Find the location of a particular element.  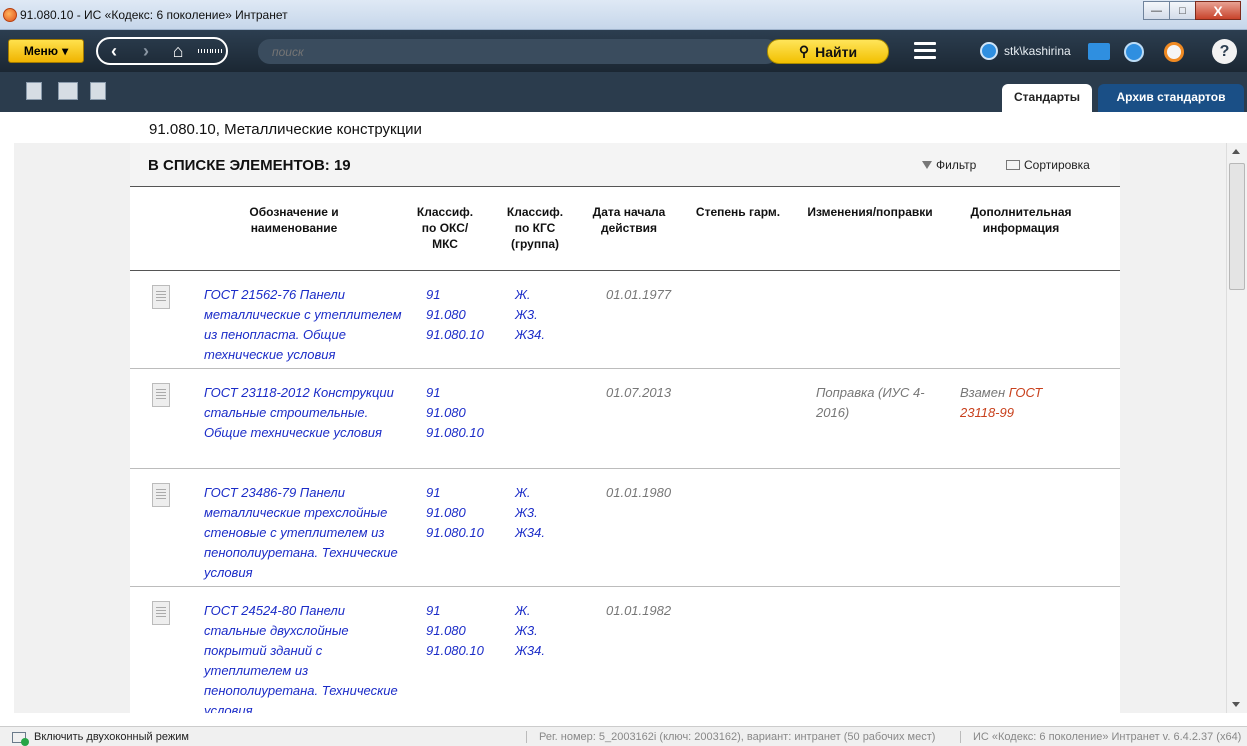

column-header-info: Дополнительная информация is located at coordinates (1021, 220).